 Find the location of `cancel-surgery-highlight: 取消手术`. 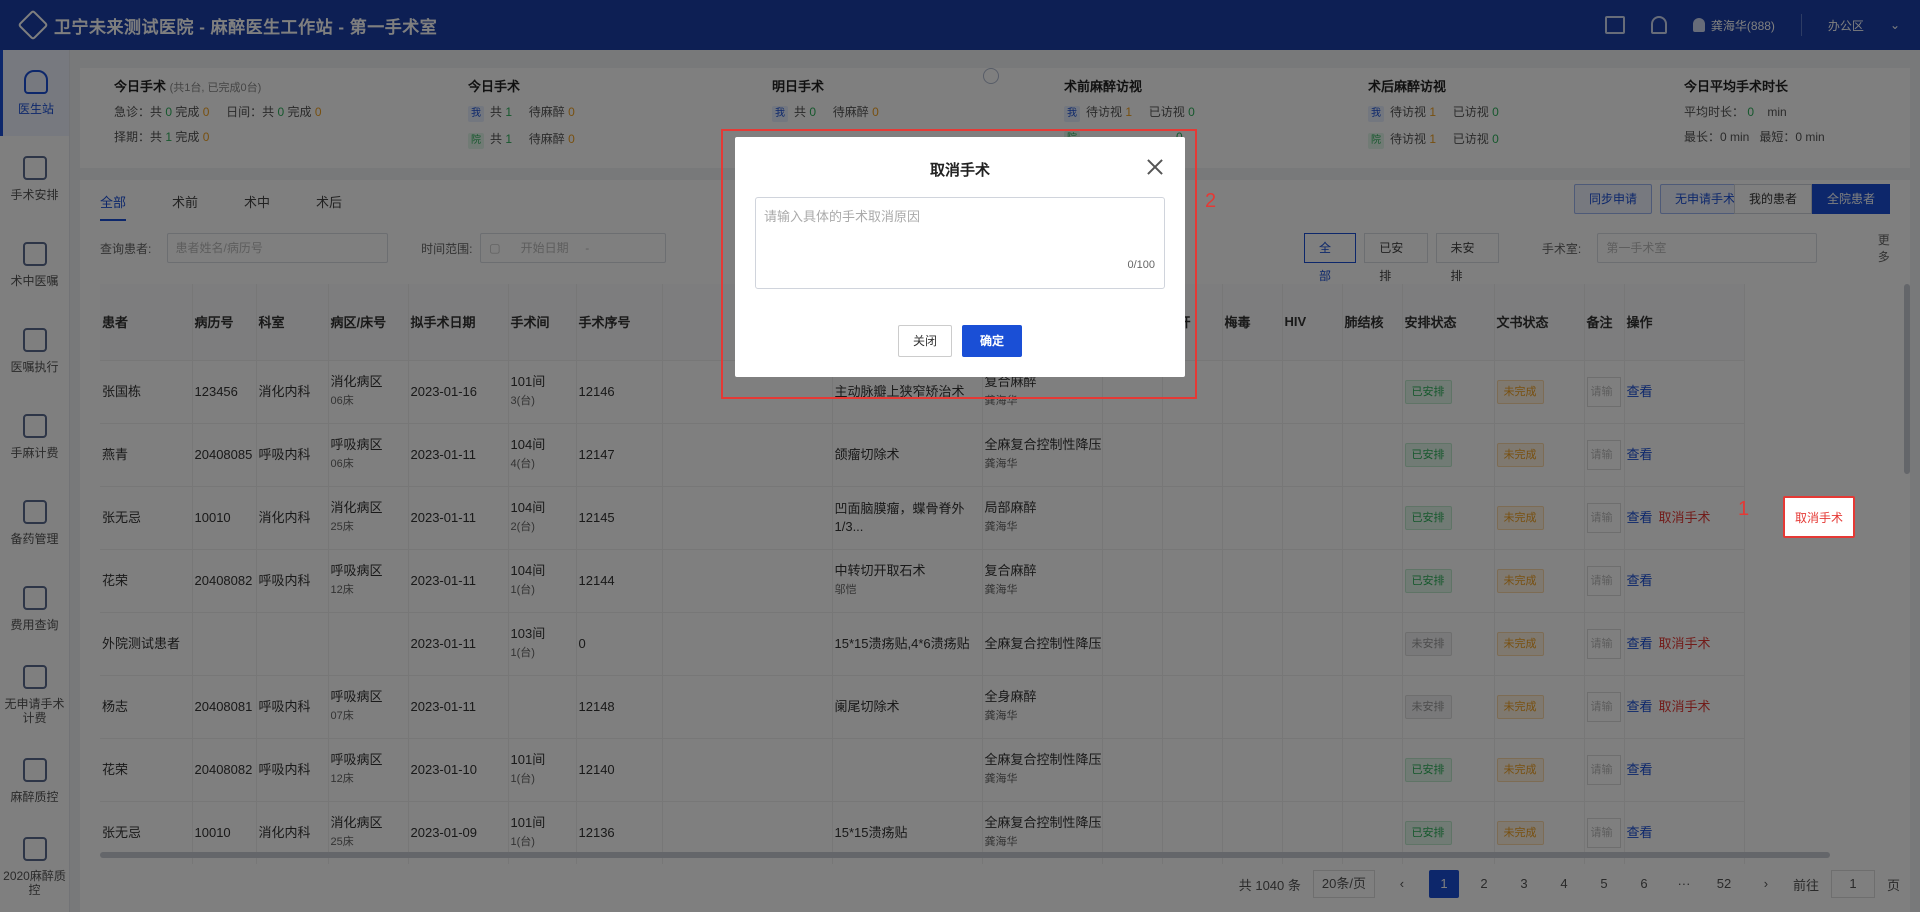

cancel-surgery-highlight: 取消手术 is located at coordinates (1819, 517).